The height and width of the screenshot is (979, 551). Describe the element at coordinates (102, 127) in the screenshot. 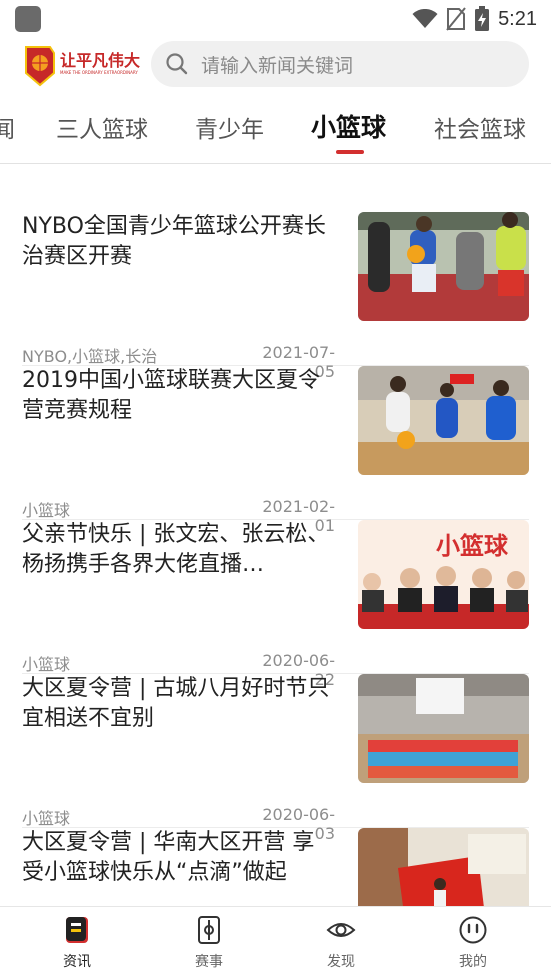

I see `tab-3x3: 三人篮球` at that location.